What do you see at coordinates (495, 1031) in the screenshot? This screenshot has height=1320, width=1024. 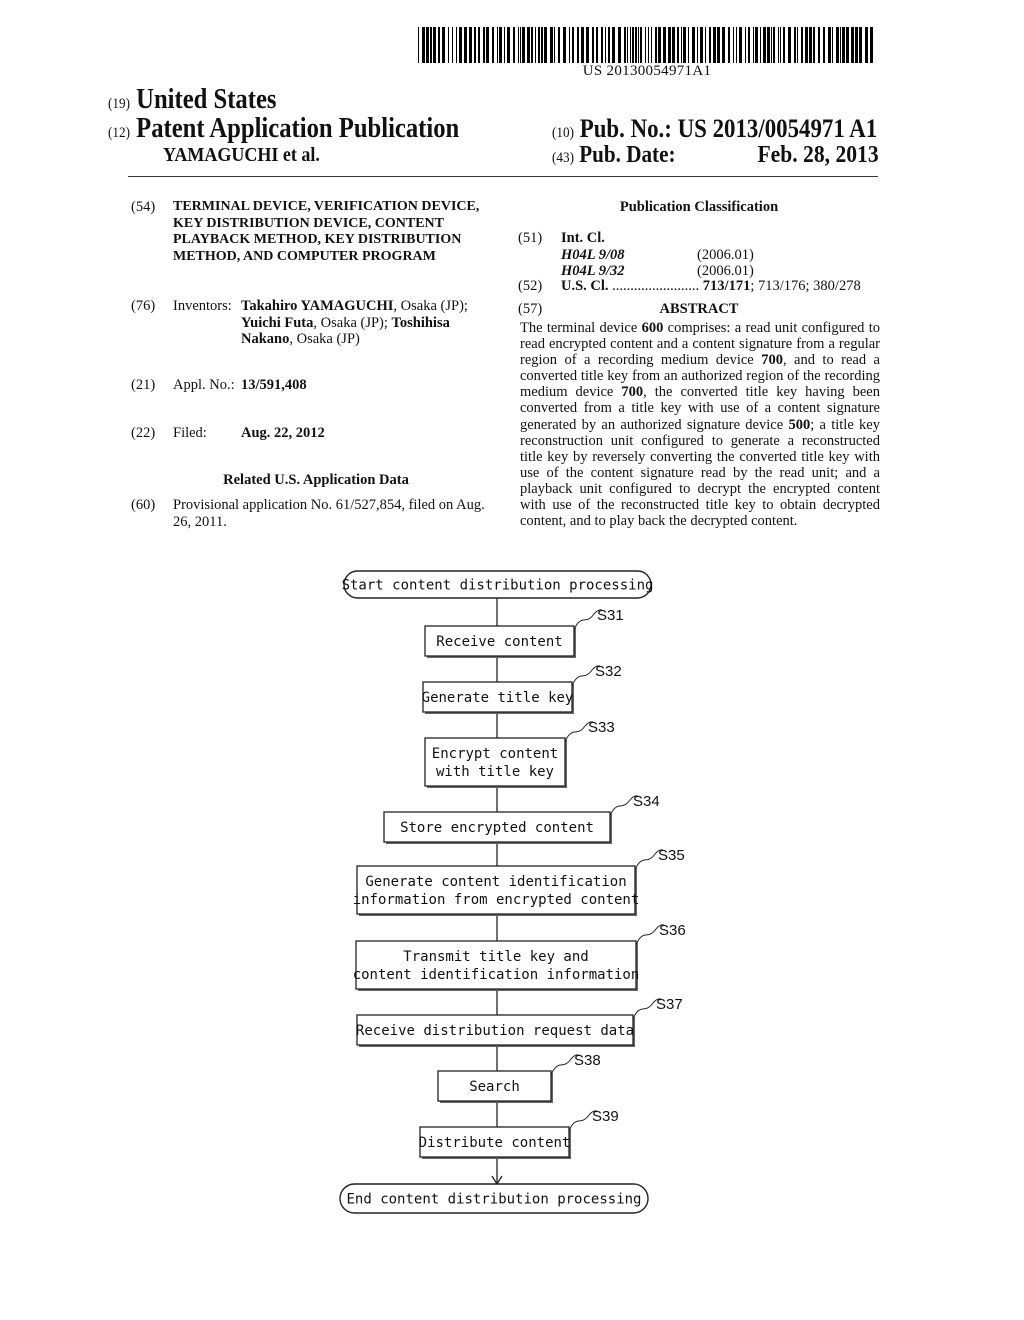 I see `process-step-label: Receive distribution request data` at bounding box center [495, 1031].